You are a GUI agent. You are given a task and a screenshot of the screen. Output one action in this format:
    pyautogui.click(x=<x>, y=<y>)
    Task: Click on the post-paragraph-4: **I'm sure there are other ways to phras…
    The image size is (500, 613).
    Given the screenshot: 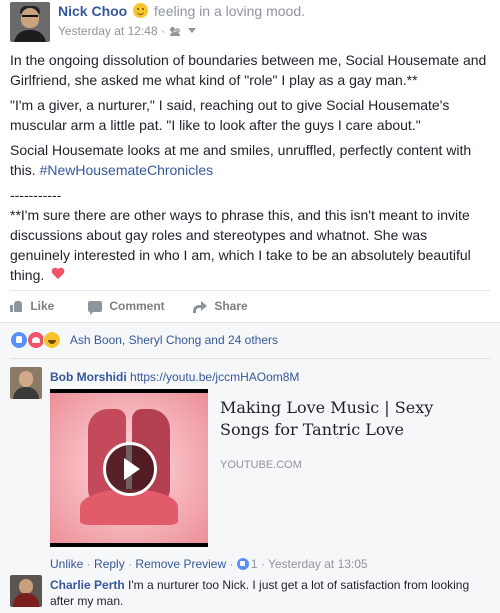 What is the action you would take?
    pyautogui.click(x=250, y=245)
    